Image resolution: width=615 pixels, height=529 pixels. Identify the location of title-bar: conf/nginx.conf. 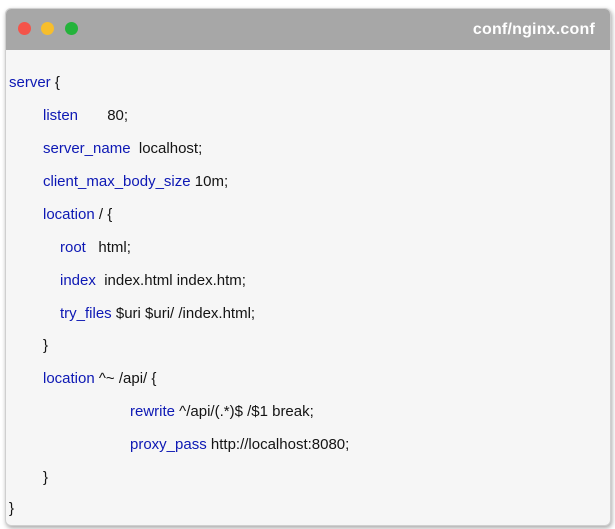
(308, 29).